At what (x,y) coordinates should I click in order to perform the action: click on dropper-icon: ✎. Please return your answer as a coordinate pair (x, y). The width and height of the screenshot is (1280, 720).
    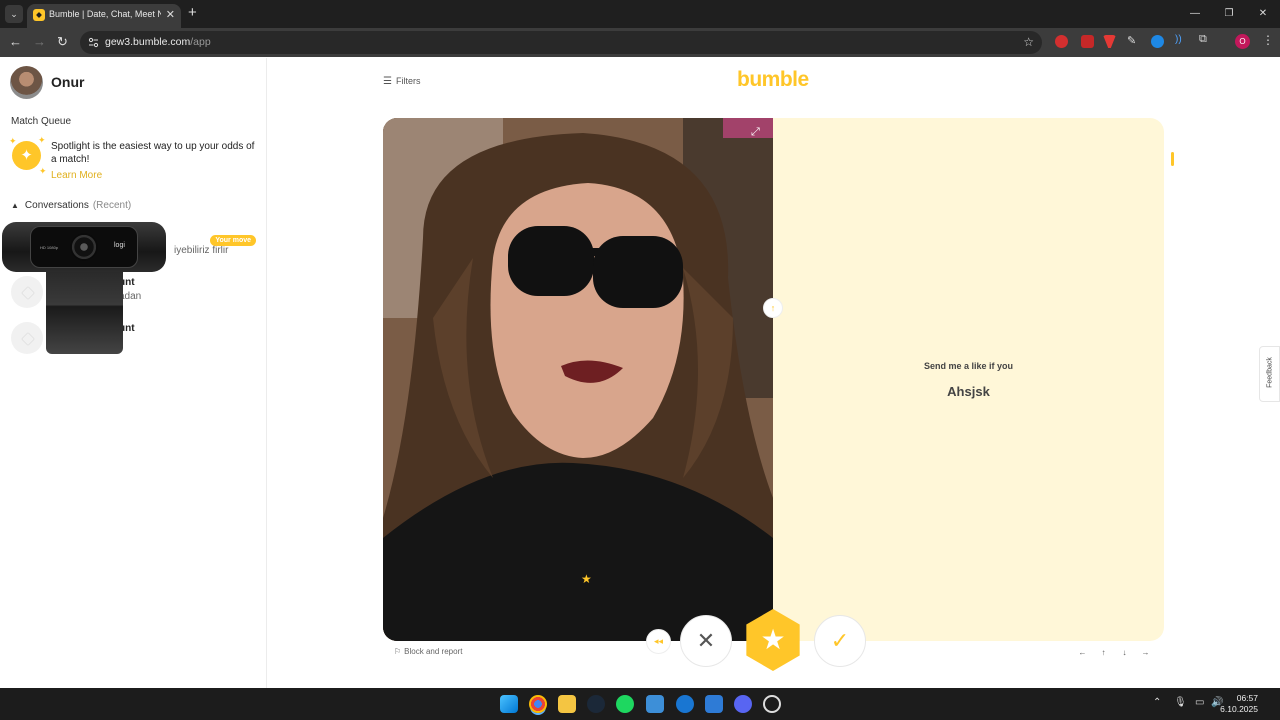
    Looking at the image, I should click on (1133, 40).